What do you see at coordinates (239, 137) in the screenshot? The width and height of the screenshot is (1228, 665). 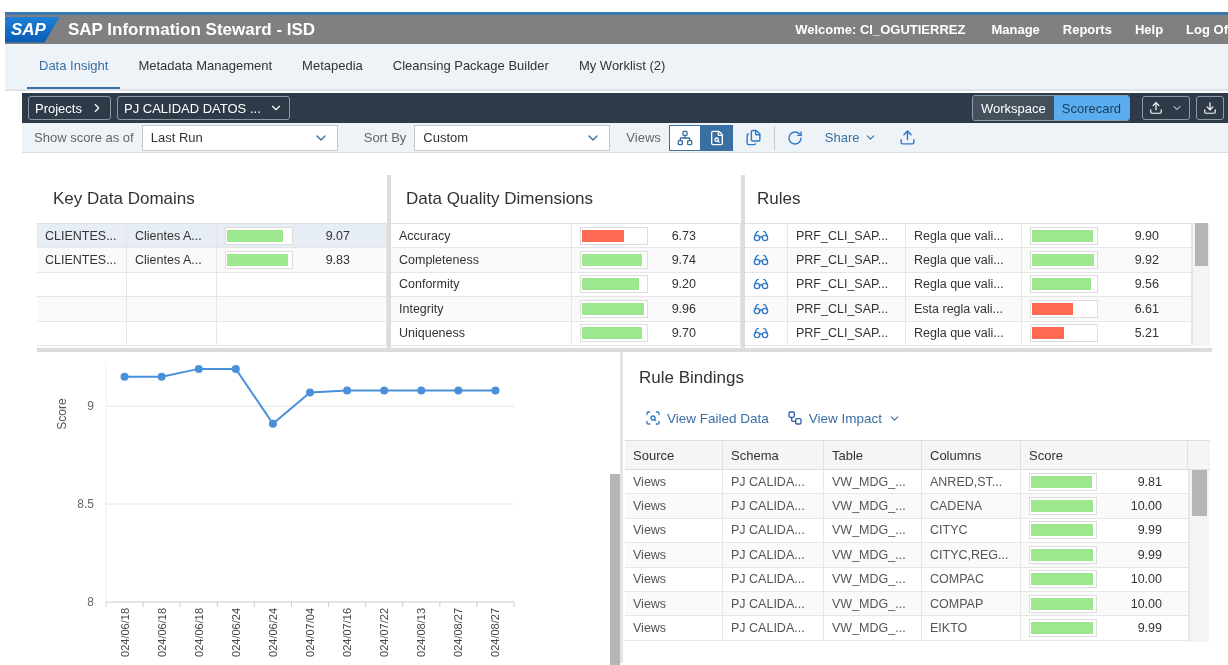 I see `score-dropdown: Last Run` at bounding box center [239, 137].